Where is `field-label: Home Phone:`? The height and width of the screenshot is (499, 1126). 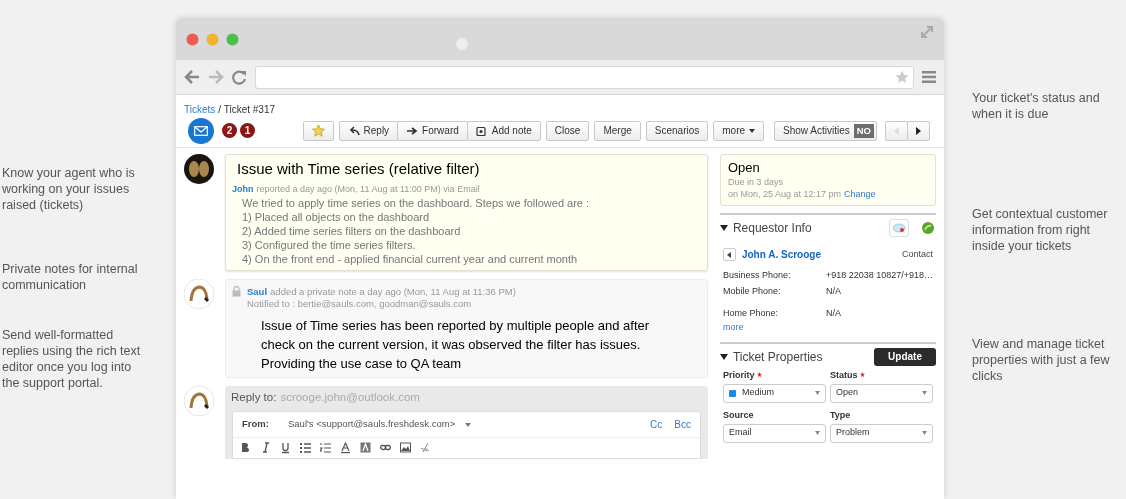 field-label: Home Phone: is located at coordinates (750, 313).